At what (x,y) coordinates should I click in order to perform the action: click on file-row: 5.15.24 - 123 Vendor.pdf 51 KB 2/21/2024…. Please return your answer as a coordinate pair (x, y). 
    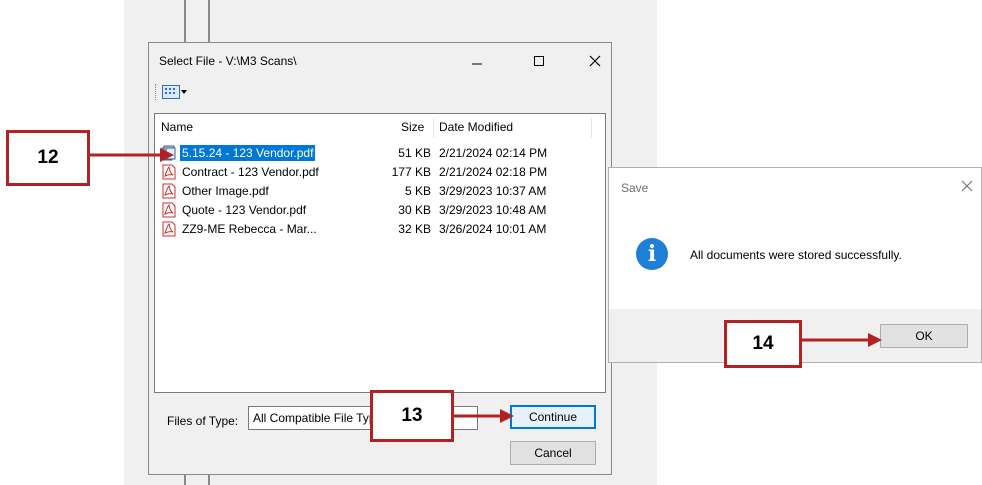
    Looking at the image, I should click on (381, 153).